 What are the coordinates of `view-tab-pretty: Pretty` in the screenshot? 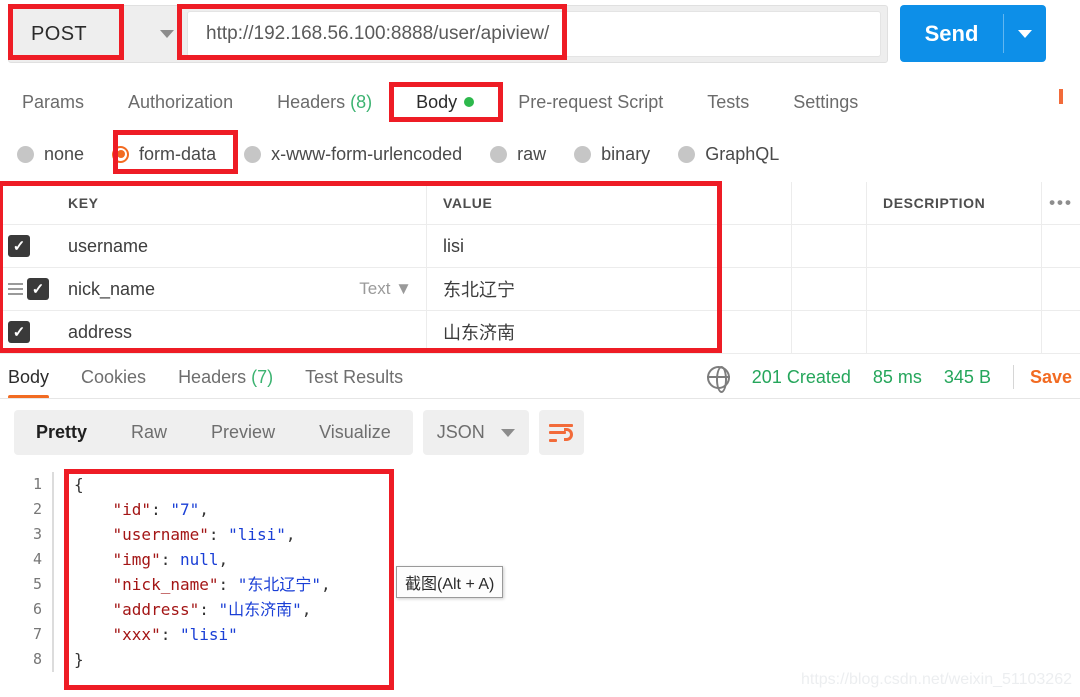 It's located at (61, 432).